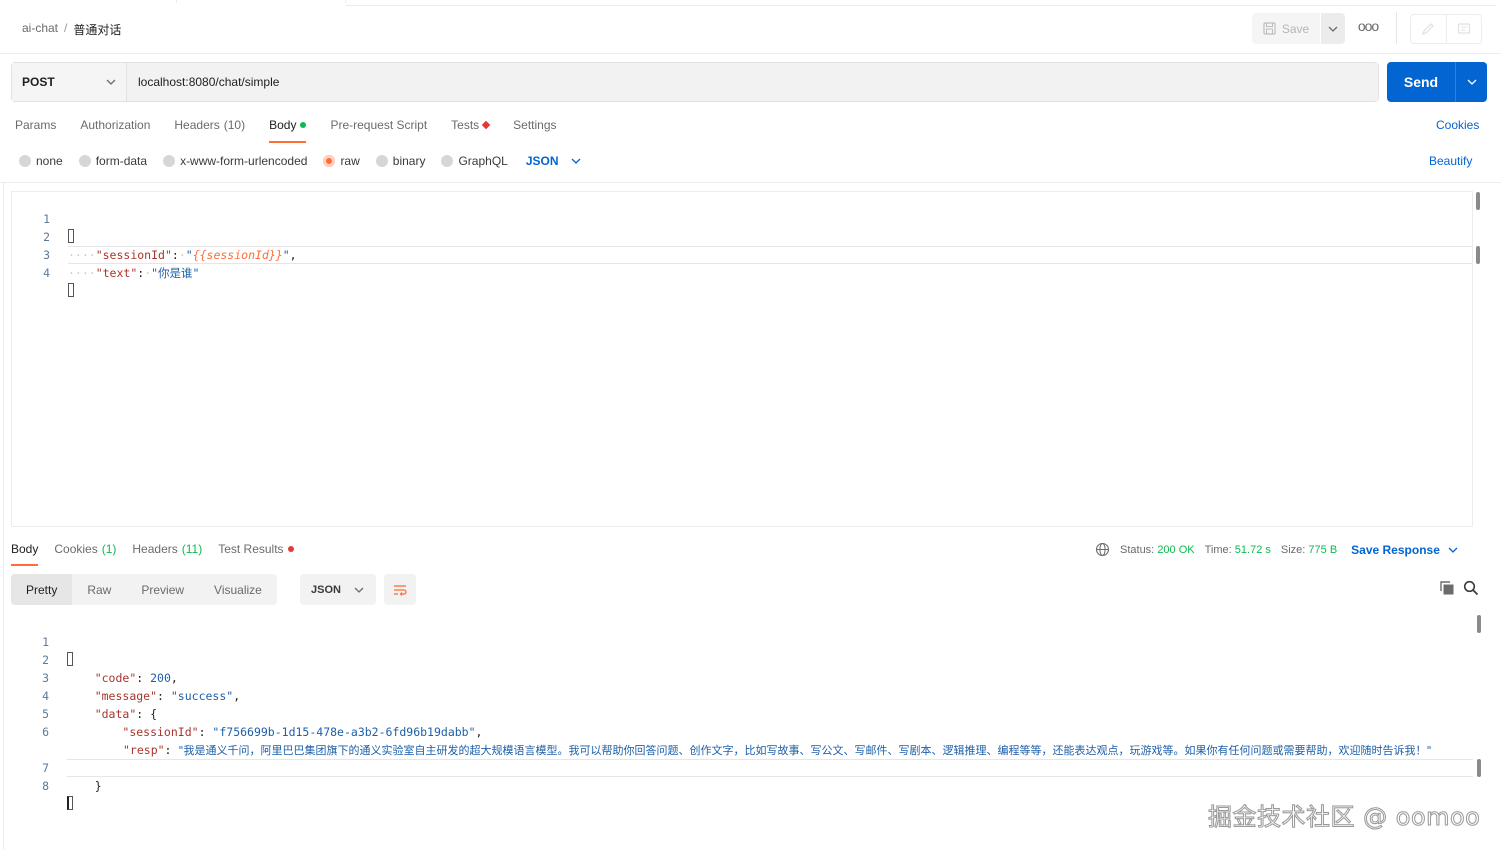  Describe the element at coordinates (251, 549) in the screenshot. I see `tab-label: Test Results` at that location.